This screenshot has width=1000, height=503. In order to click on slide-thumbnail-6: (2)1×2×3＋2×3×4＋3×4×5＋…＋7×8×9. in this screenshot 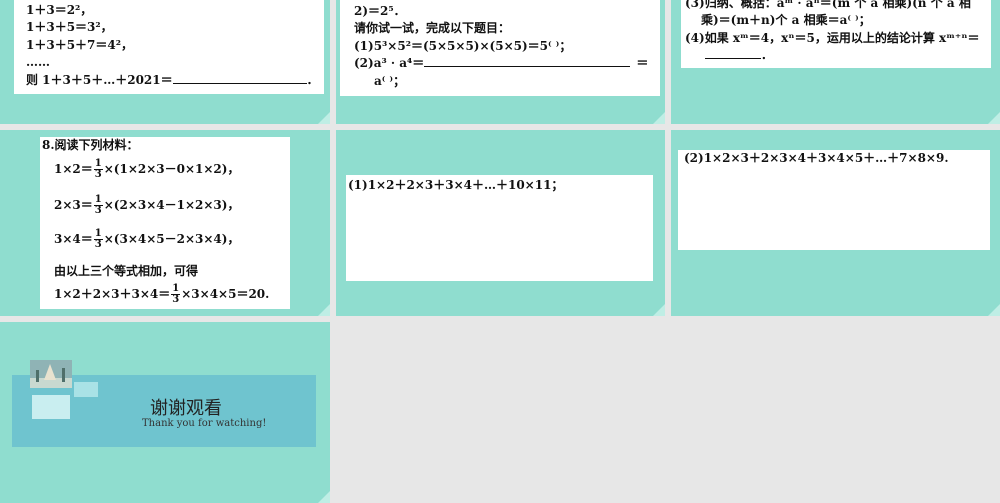, I will do `click(835, 223)`.